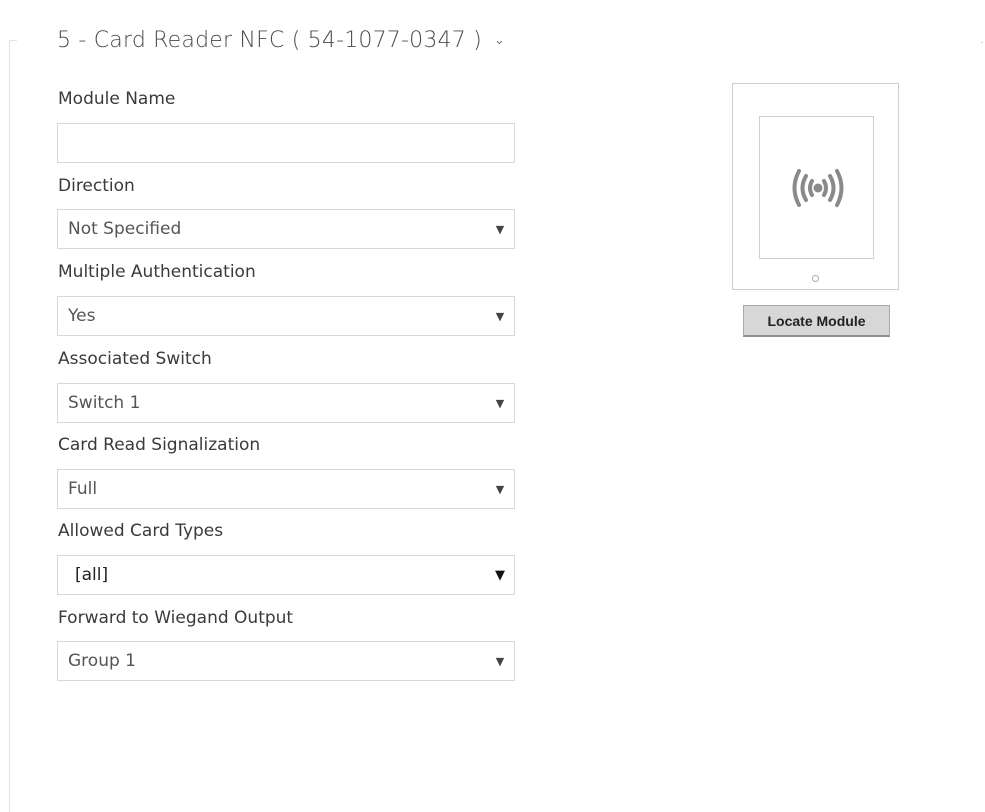  Describe the element at coordinates (815, 278) in the screenshot. I see `device-indicator-dot` at that location.